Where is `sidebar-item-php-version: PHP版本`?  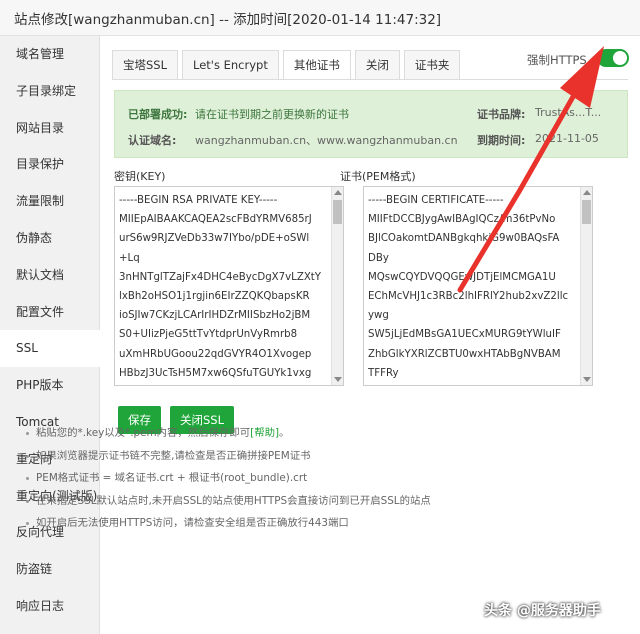 sidebar-item-php-version: PHP版本 is located at coordinates (49, 385).